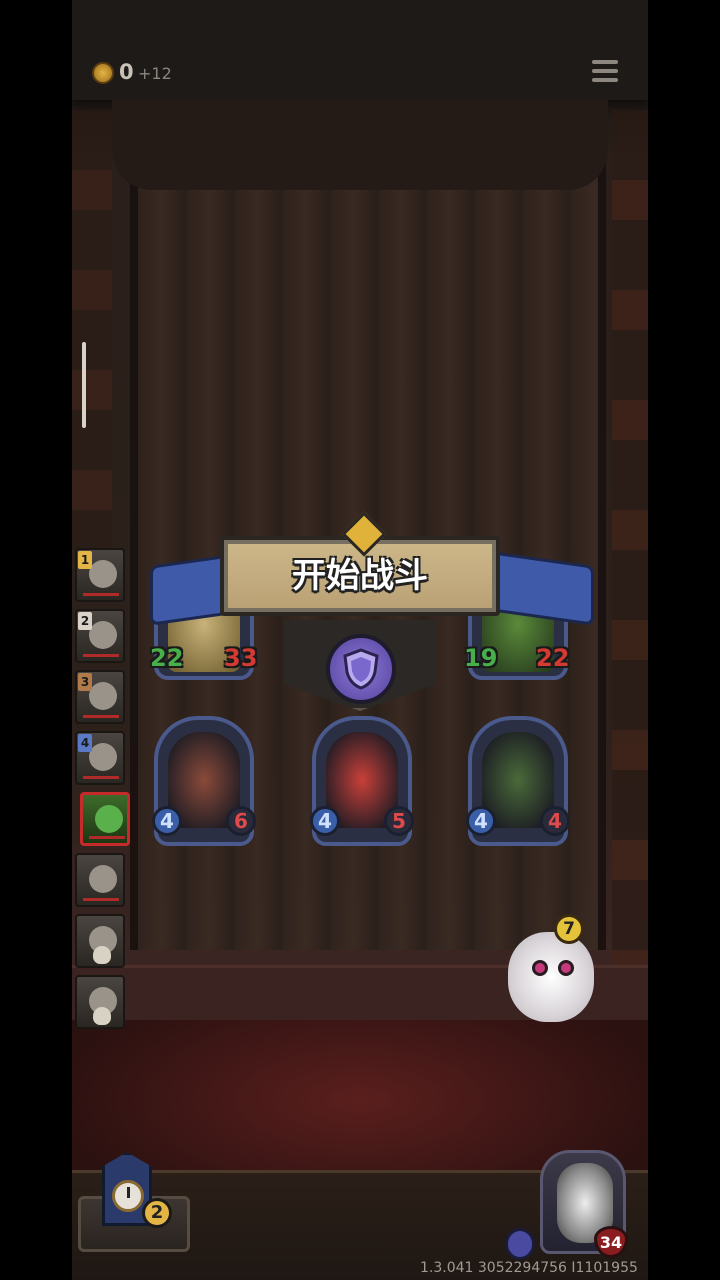 The width and height of the screenshot is (720, 1280). Describe the element at coordinates (85, 682) in the screenshot. I see `turn-order-number: 3` at that location.